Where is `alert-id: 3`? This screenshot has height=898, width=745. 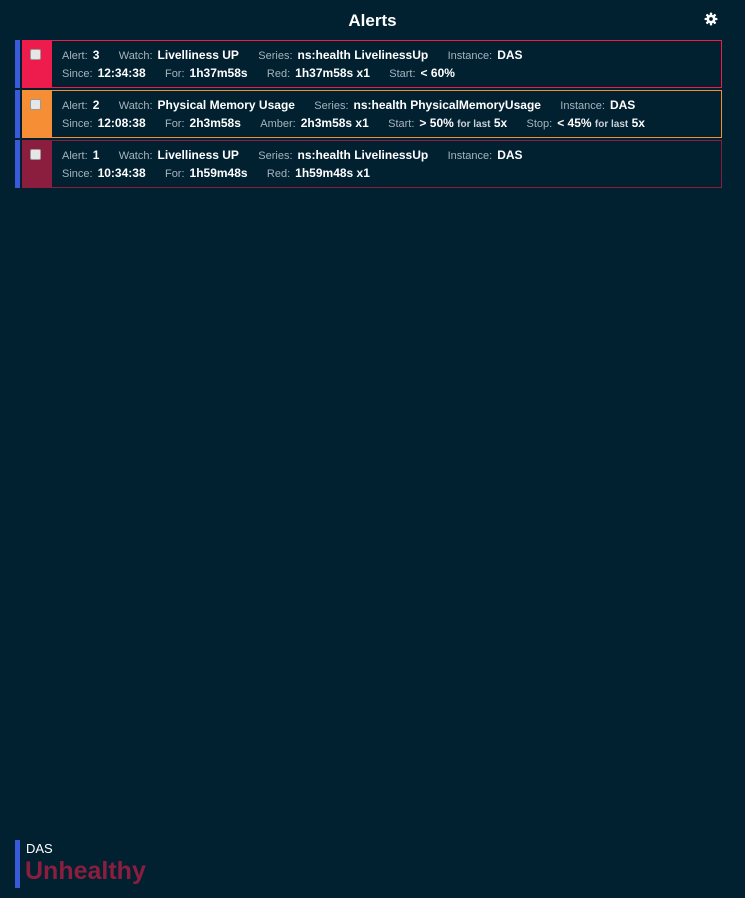
alert-id: 3 is located at coordinates (96, 55).